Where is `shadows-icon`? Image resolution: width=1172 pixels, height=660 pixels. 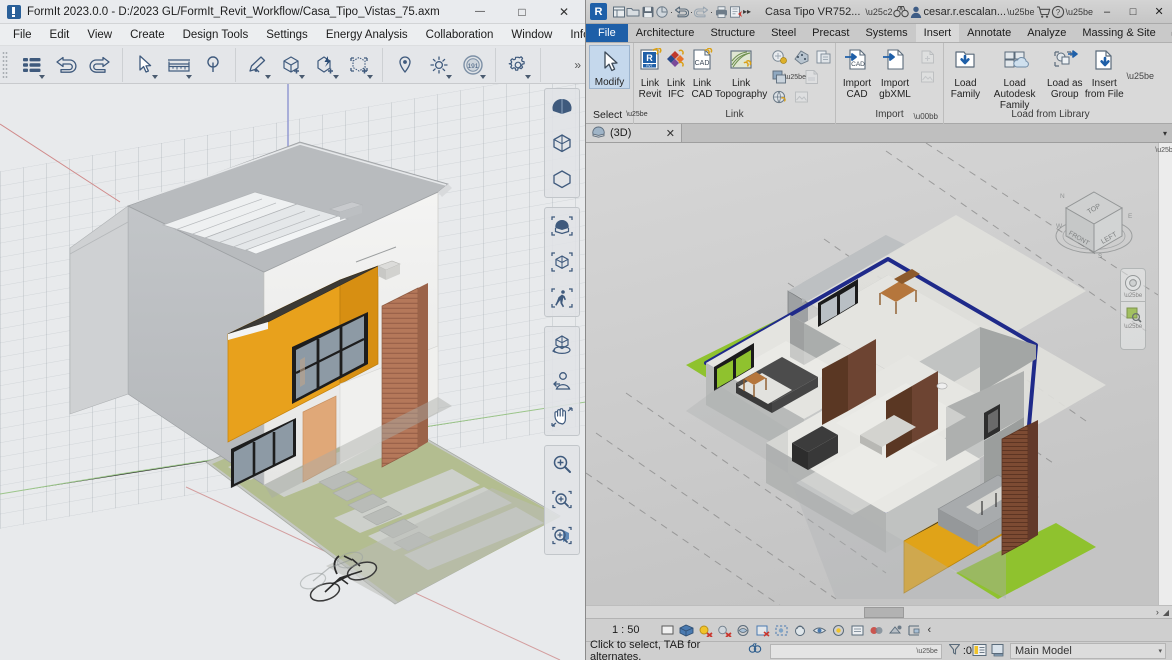
shadows-icon is located at coordinates (724, 630).